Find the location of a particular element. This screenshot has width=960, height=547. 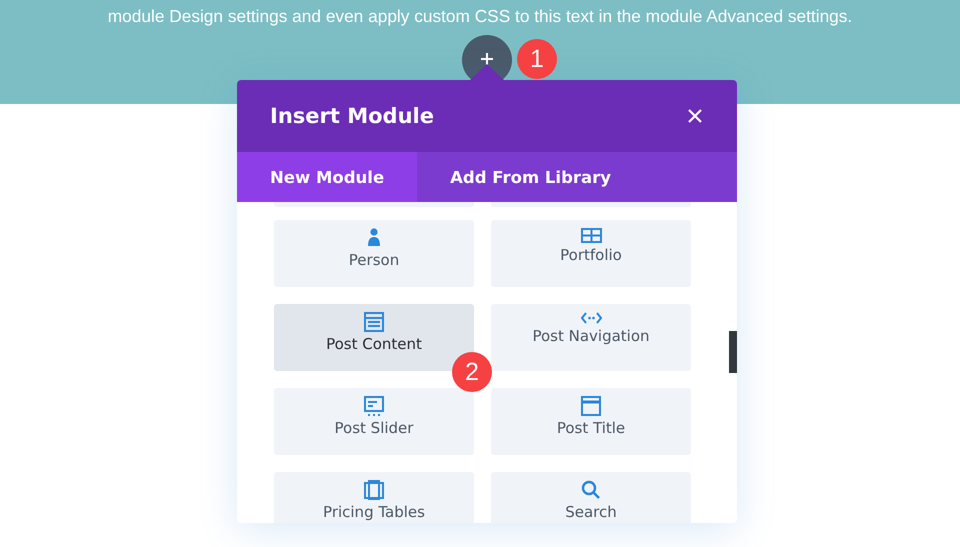

body-text: module Design settings and even apply custom CSS to this text in the module Advanced settings. is located at coordinates (480, 16).